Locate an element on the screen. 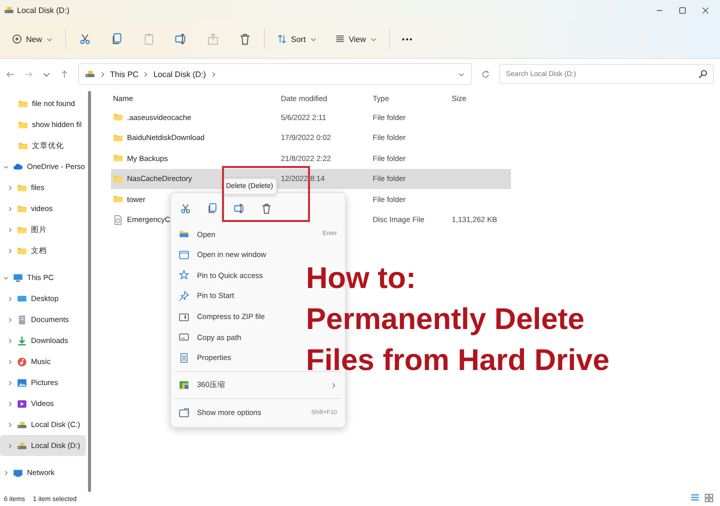 The height and width of the screenshot is (506, 720). more-button: ••• is located at coordinates (408, 39).